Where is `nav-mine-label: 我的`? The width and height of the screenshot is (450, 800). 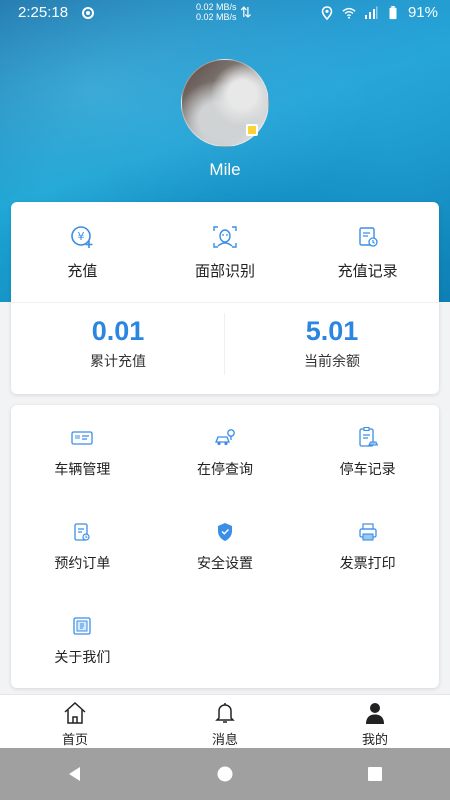 nav-mine-label: 我的 is located at coordinates (374, 740).